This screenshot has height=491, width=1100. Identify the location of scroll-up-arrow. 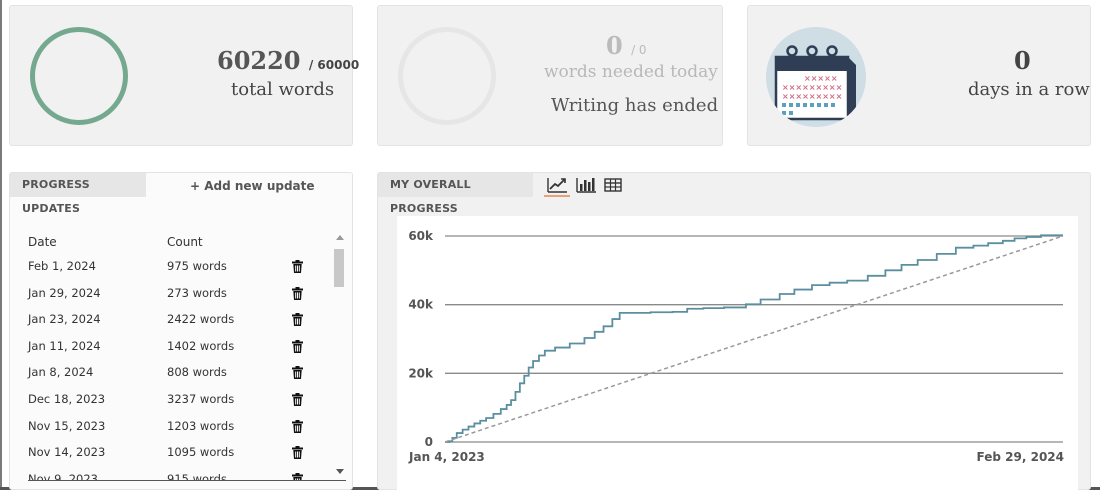
(340, 237).